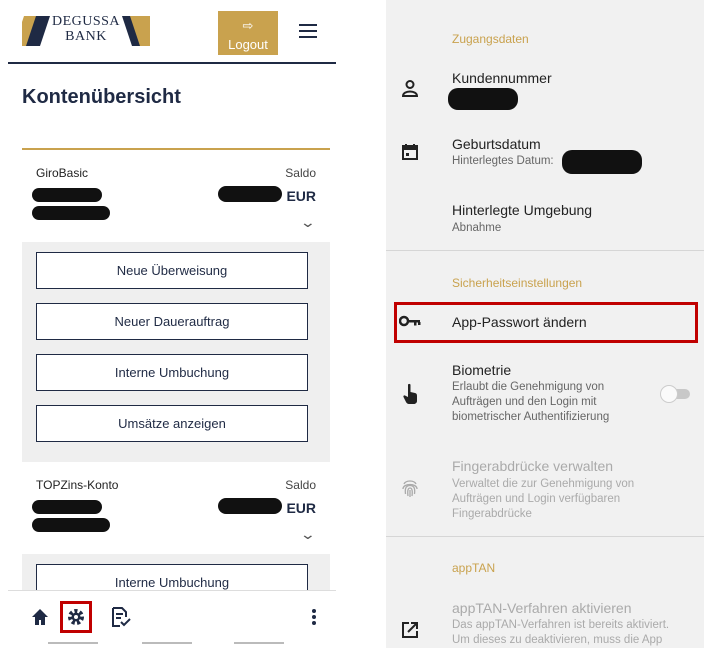 This screenshot has height=648, width=704. What do you see at coordinates (528, 387) in the screenshot?
I see `biometrics-desc-1: Erlaubt die Genehmigung von` at bounding box center [528, 387].